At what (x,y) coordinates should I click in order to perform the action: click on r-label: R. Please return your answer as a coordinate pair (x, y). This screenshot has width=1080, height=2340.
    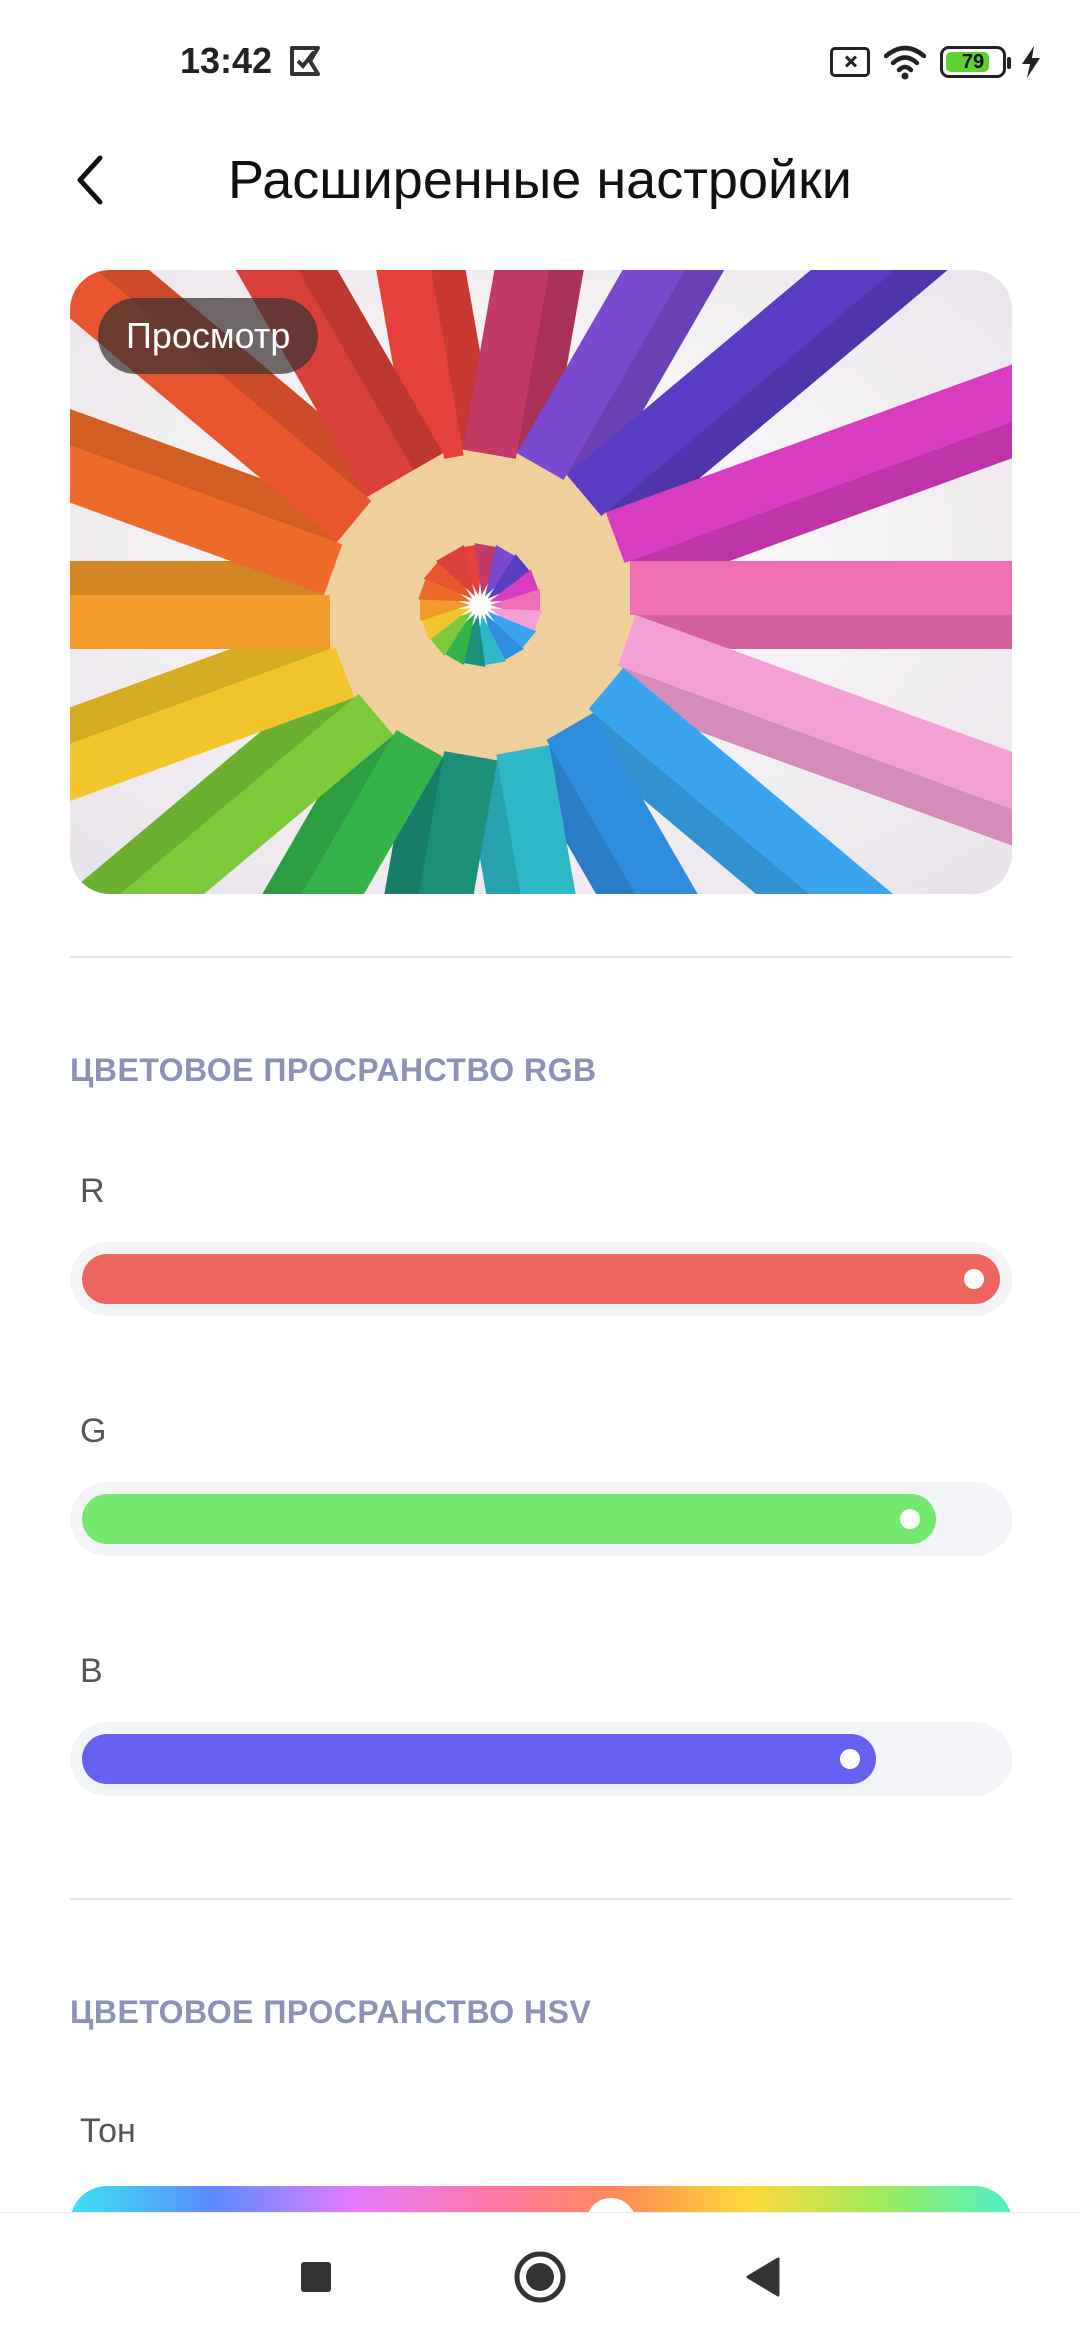
    Looking at the image, I should click on (92, 1191).